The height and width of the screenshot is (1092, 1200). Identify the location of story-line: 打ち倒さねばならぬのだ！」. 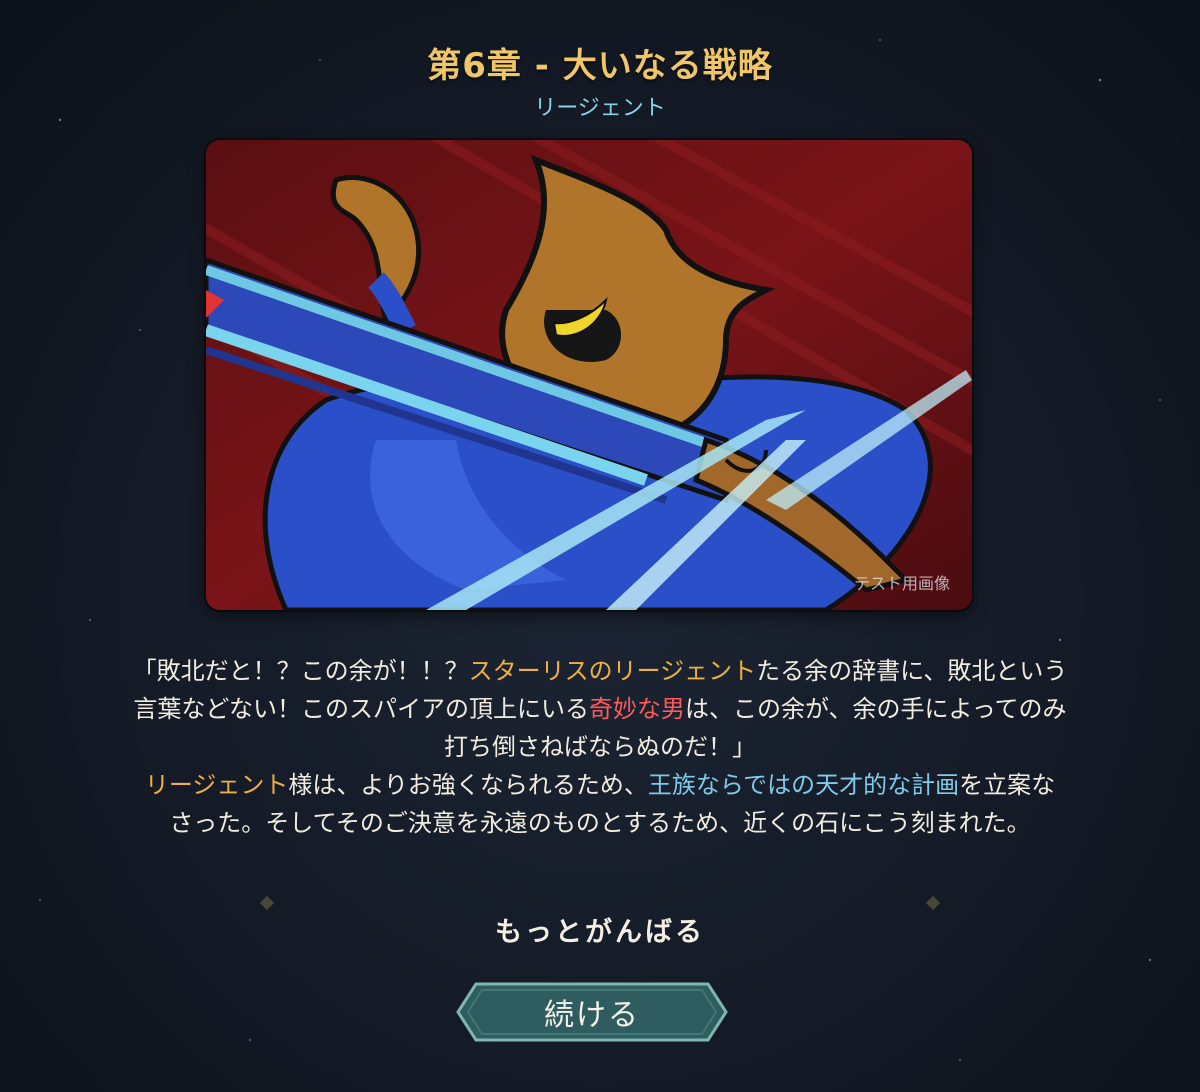
(600, 747).